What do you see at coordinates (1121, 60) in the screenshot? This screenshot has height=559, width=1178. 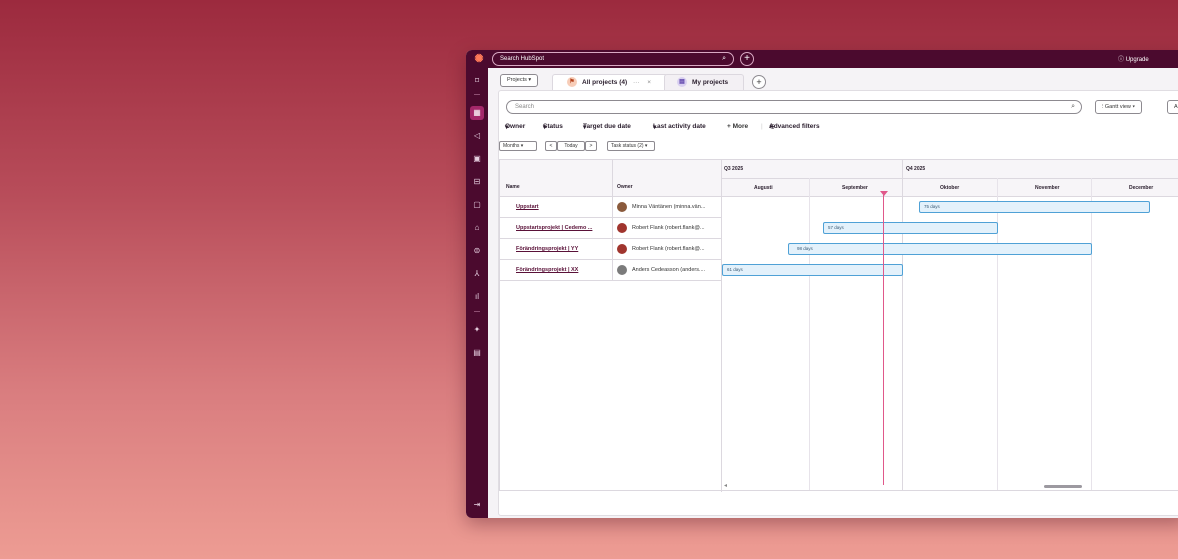 I see `upgrade-icon: ⓘ` at bounding box center [1121, 60].